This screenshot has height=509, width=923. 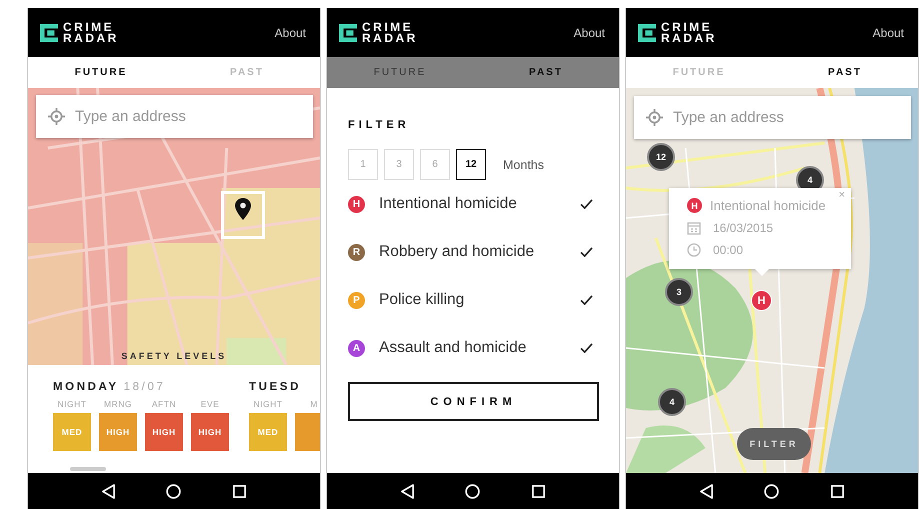 What do you see at coordinates (356, 252) in the screenshot?
I see `crime-type-badge: R` at bounding box center [356, 252].